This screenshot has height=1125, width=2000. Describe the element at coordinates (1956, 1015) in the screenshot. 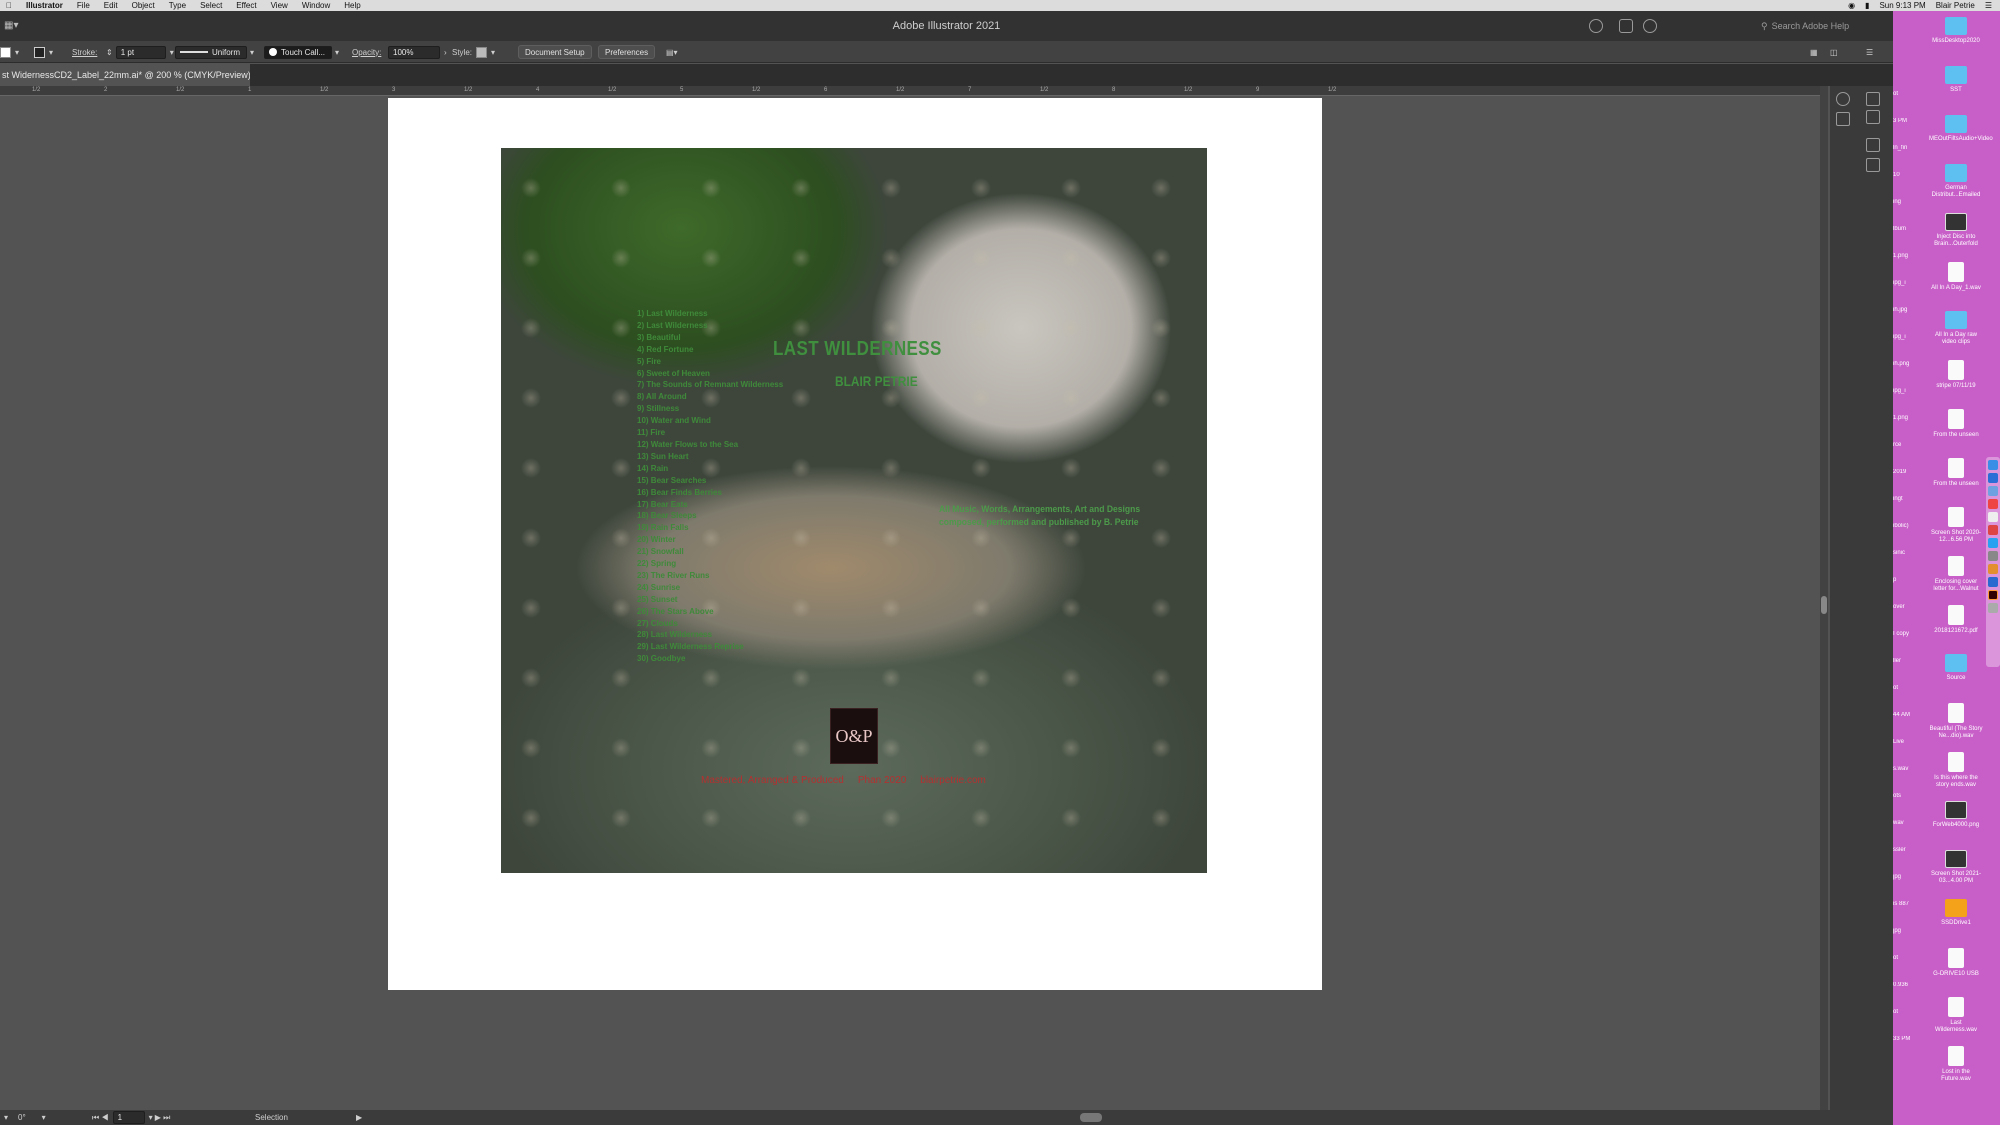

I see `desktop-item: Last Wilderness.wav` at that location.